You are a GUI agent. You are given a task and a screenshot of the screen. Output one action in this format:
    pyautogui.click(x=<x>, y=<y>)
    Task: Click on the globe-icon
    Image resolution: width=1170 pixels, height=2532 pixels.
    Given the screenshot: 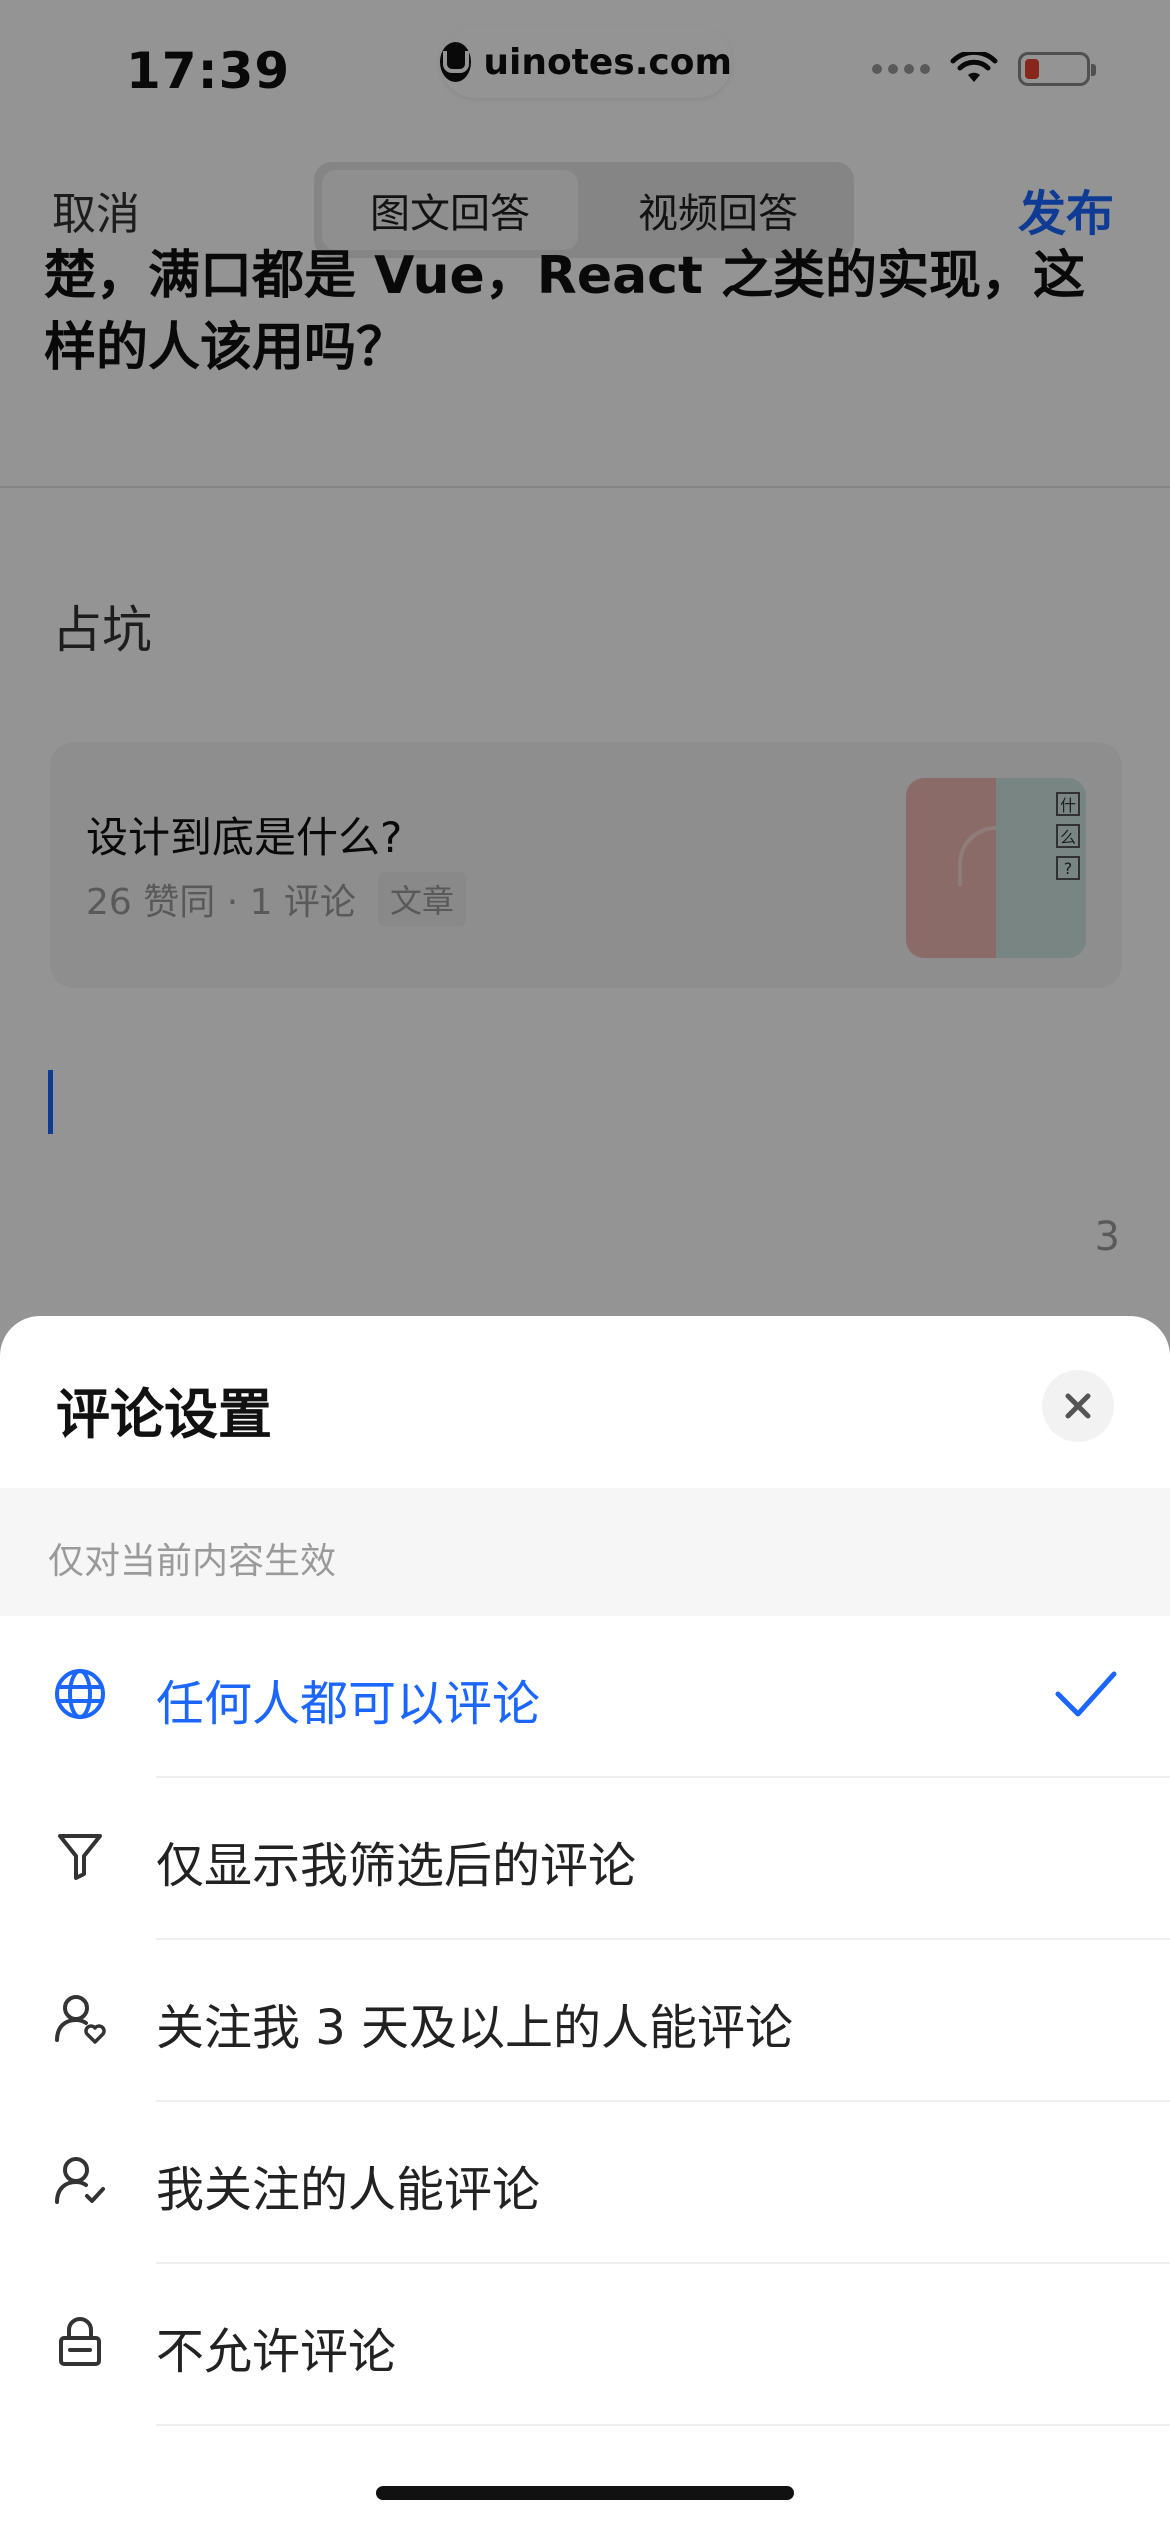 What is the action you would take?
    pyautogui.click(x=80, y=1694)
    